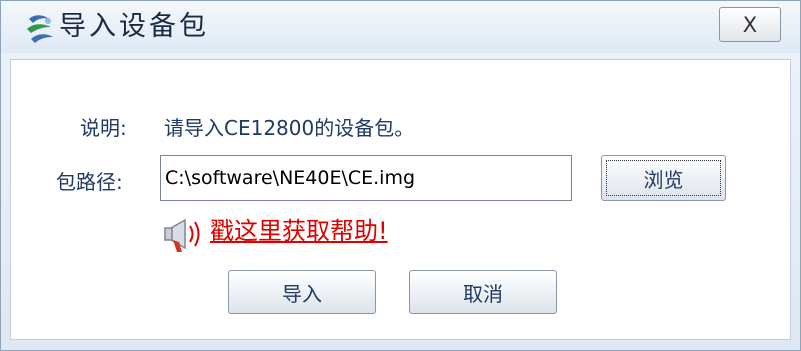  Describe the element at coordinates (400, 27) in the screenshot. I see `title-bar: 导入设备包 X` at that location.